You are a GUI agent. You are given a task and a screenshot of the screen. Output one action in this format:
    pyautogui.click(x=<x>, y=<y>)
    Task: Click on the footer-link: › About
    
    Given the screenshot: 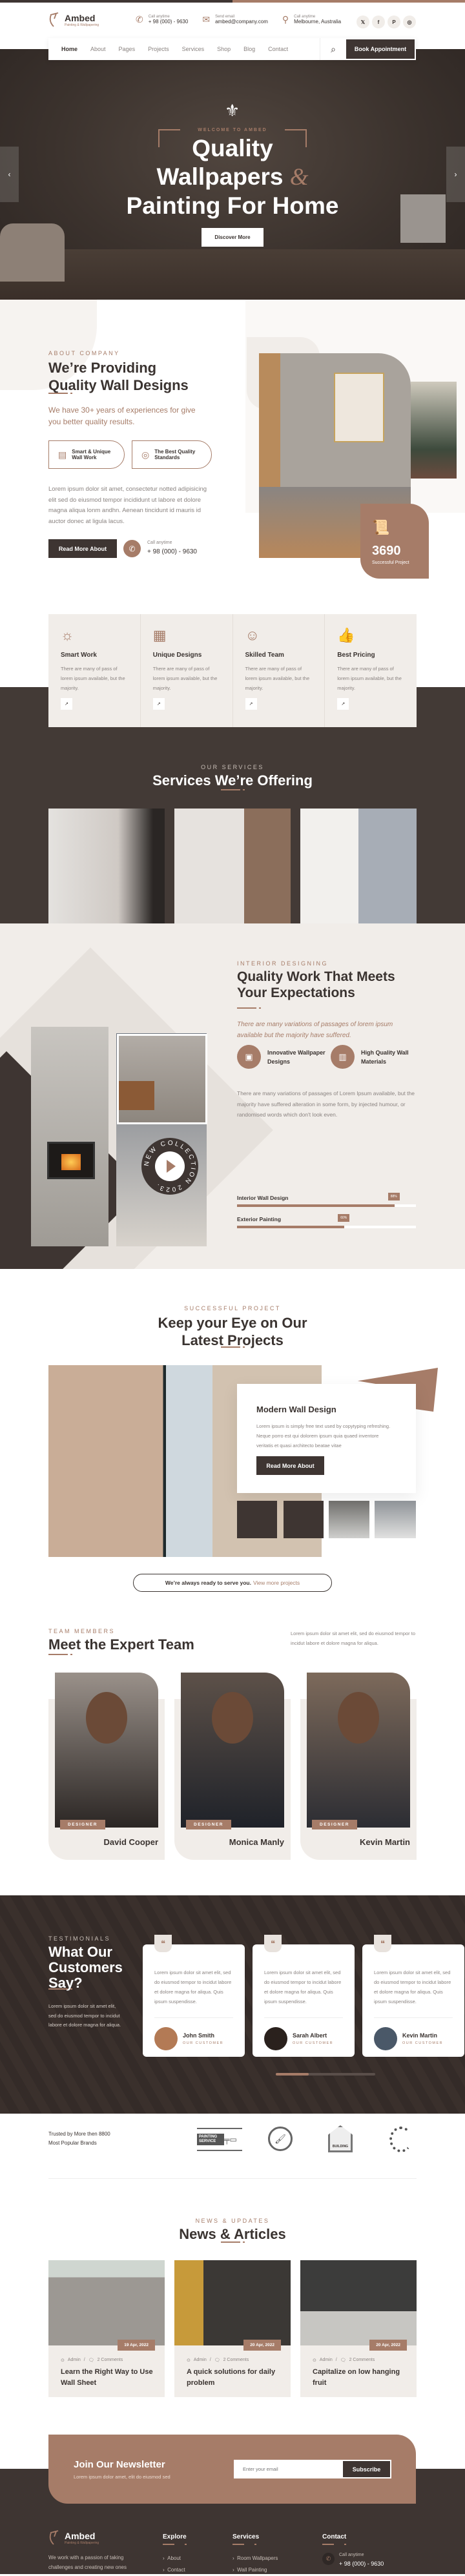 What is the action you would take?
    pyautogui.click(x=174, y=2558)
    